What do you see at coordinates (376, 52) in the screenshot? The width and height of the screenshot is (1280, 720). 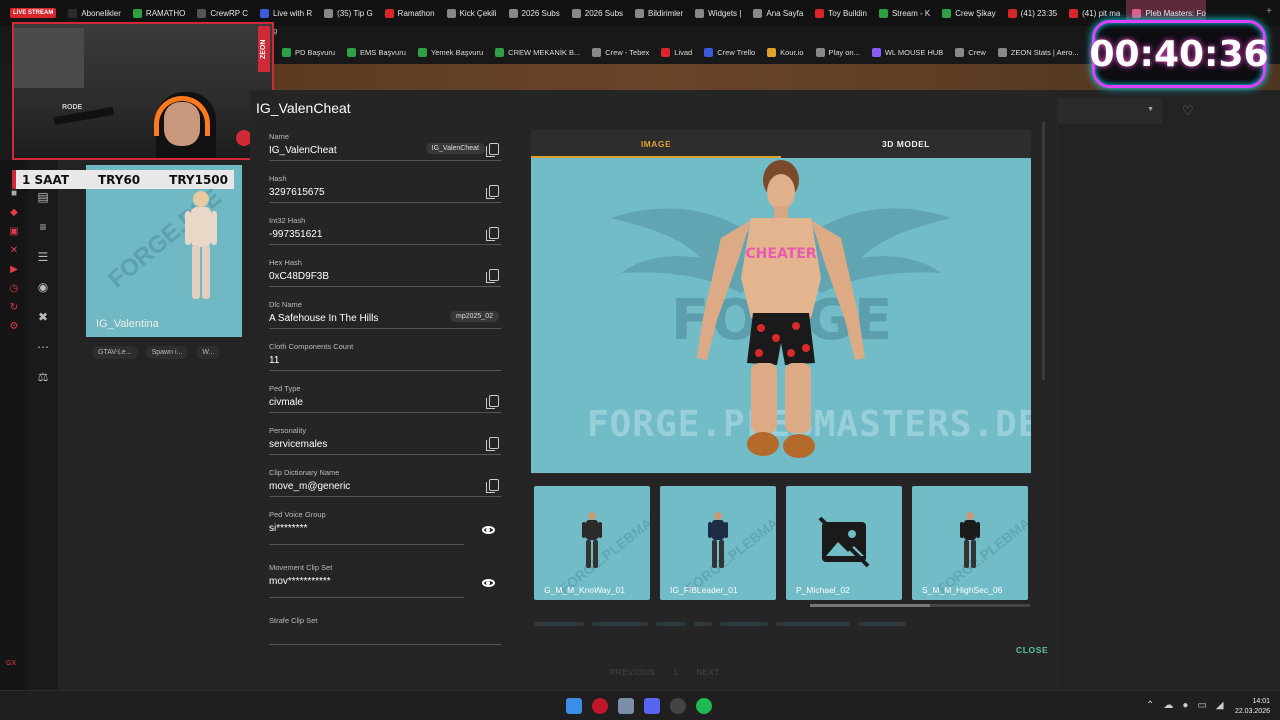 I see `bookmark: EMS Başvuru` at bounding box center [376, 52].